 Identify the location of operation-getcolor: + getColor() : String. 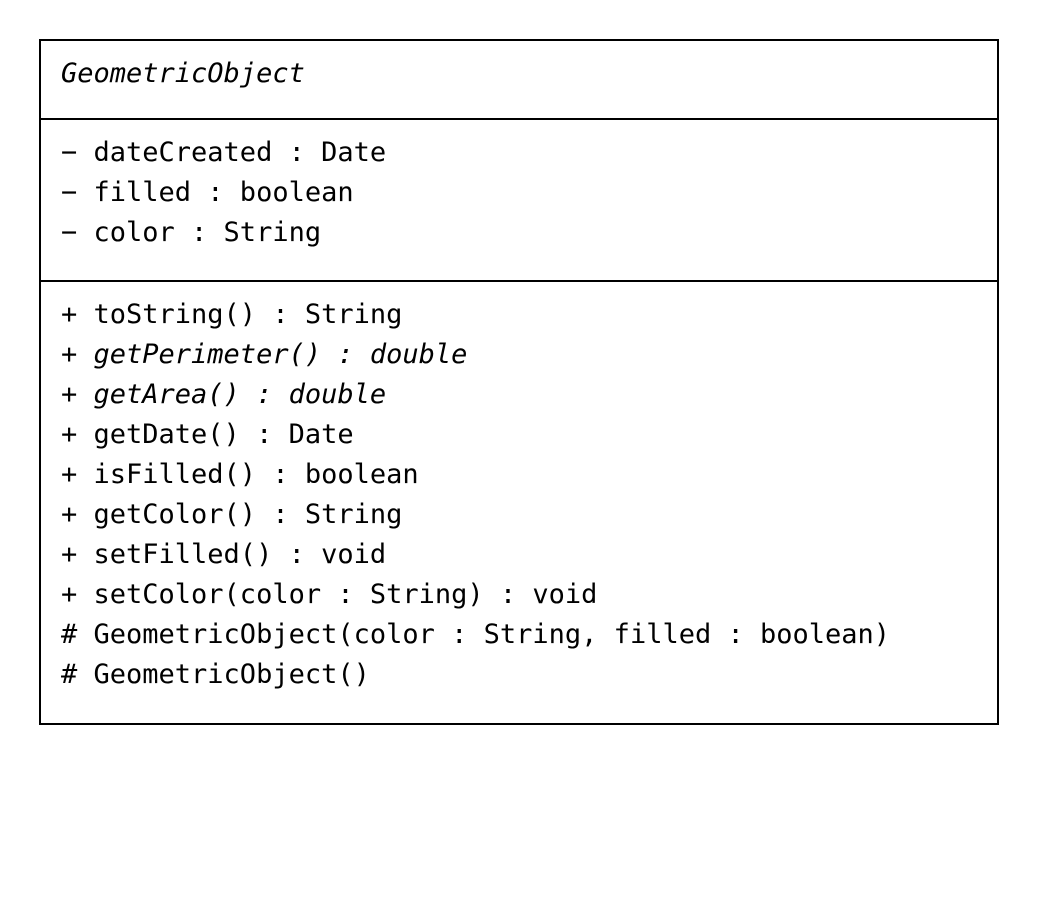
(232, 514).